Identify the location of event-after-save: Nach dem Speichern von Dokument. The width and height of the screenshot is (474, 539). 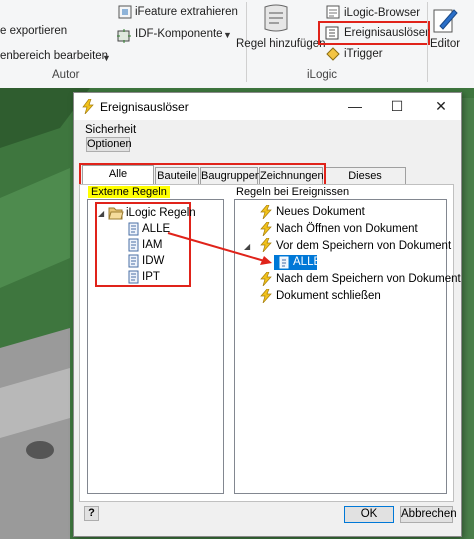
(368, 279).